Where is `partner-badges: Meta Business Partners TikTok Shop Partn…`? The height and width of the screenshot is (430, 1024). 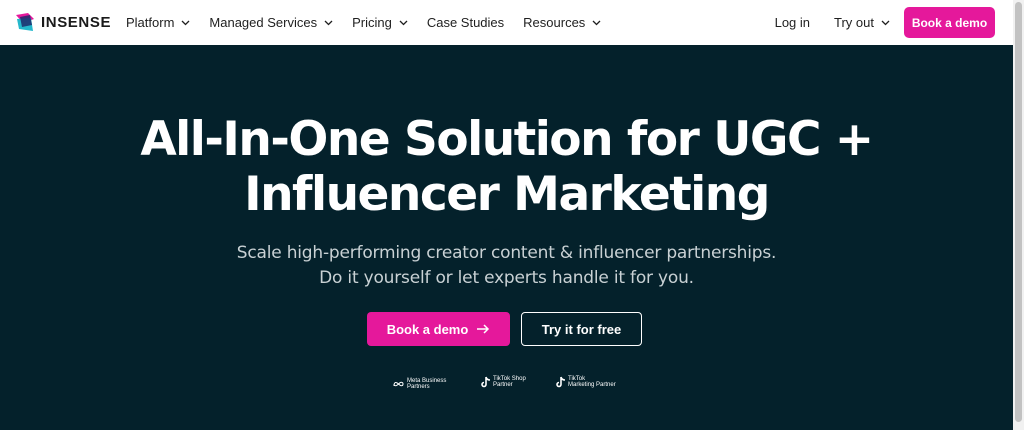 partner-badges: Meta Business Partners TikTok Shop Partn… is located at coordinates (506, 385).